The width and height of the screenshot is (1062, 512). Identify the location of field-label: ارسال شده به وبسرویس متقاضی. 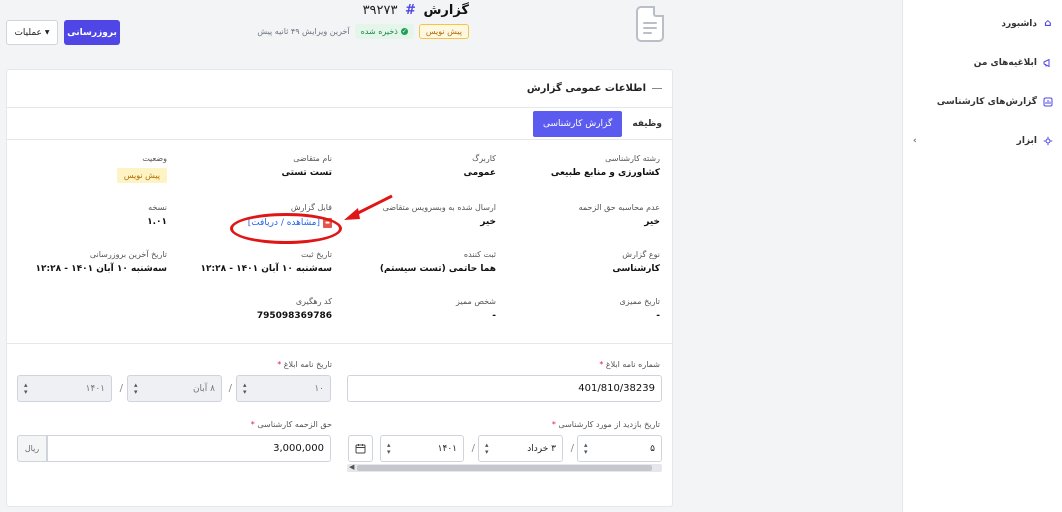
(439, 207).